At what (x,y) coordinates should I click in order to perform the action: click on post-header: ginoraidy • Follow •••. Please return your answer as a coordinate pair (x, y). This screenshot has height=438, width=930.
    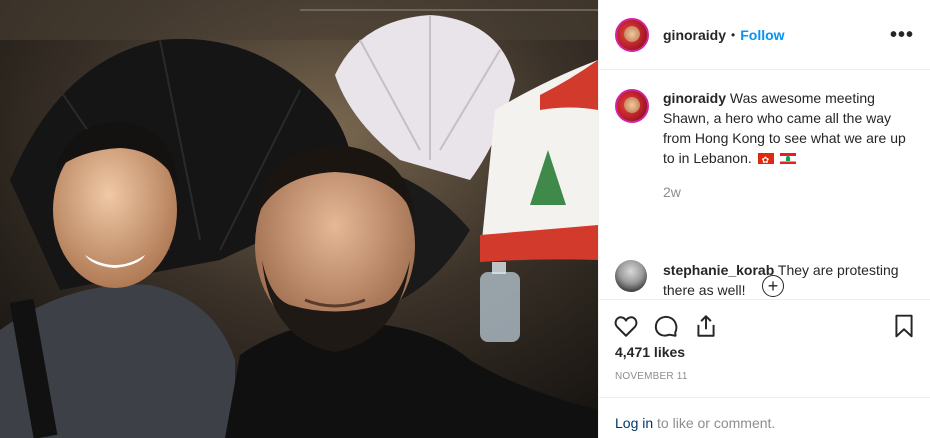
    Looking at the image, I should click on (764, 35).